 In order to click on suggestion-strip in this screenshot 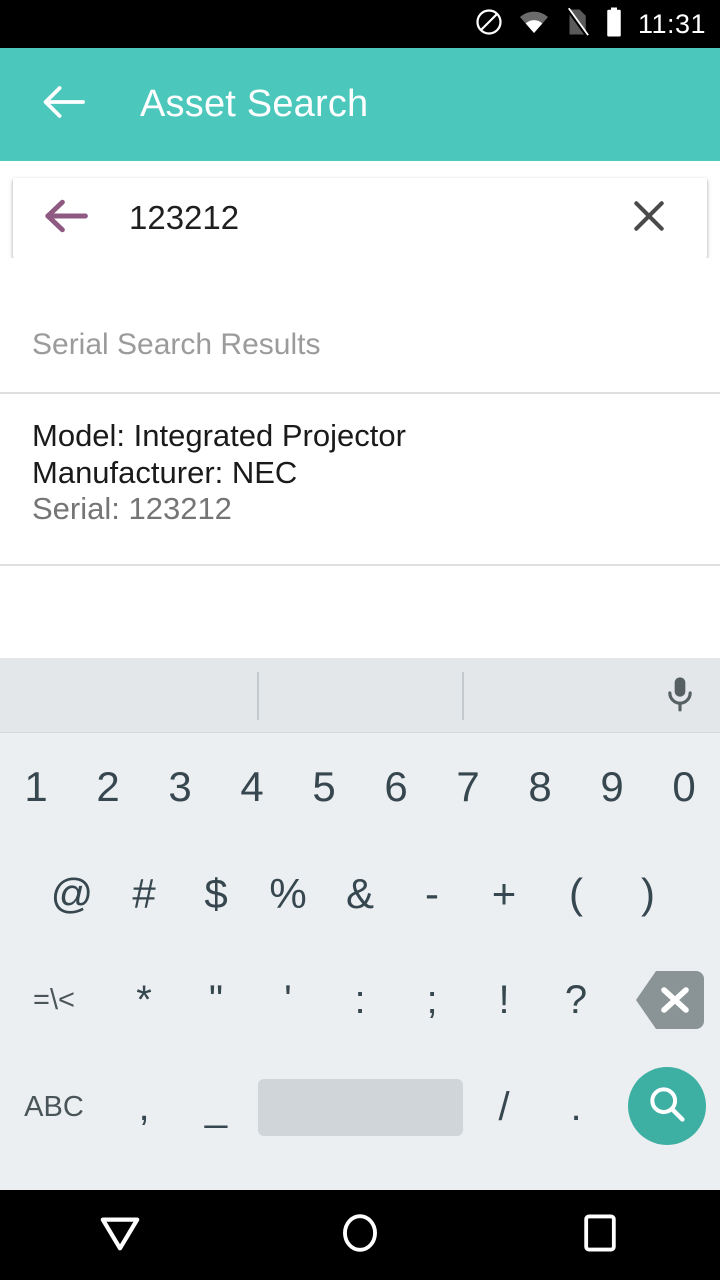, I will do `click(360, 695)`.